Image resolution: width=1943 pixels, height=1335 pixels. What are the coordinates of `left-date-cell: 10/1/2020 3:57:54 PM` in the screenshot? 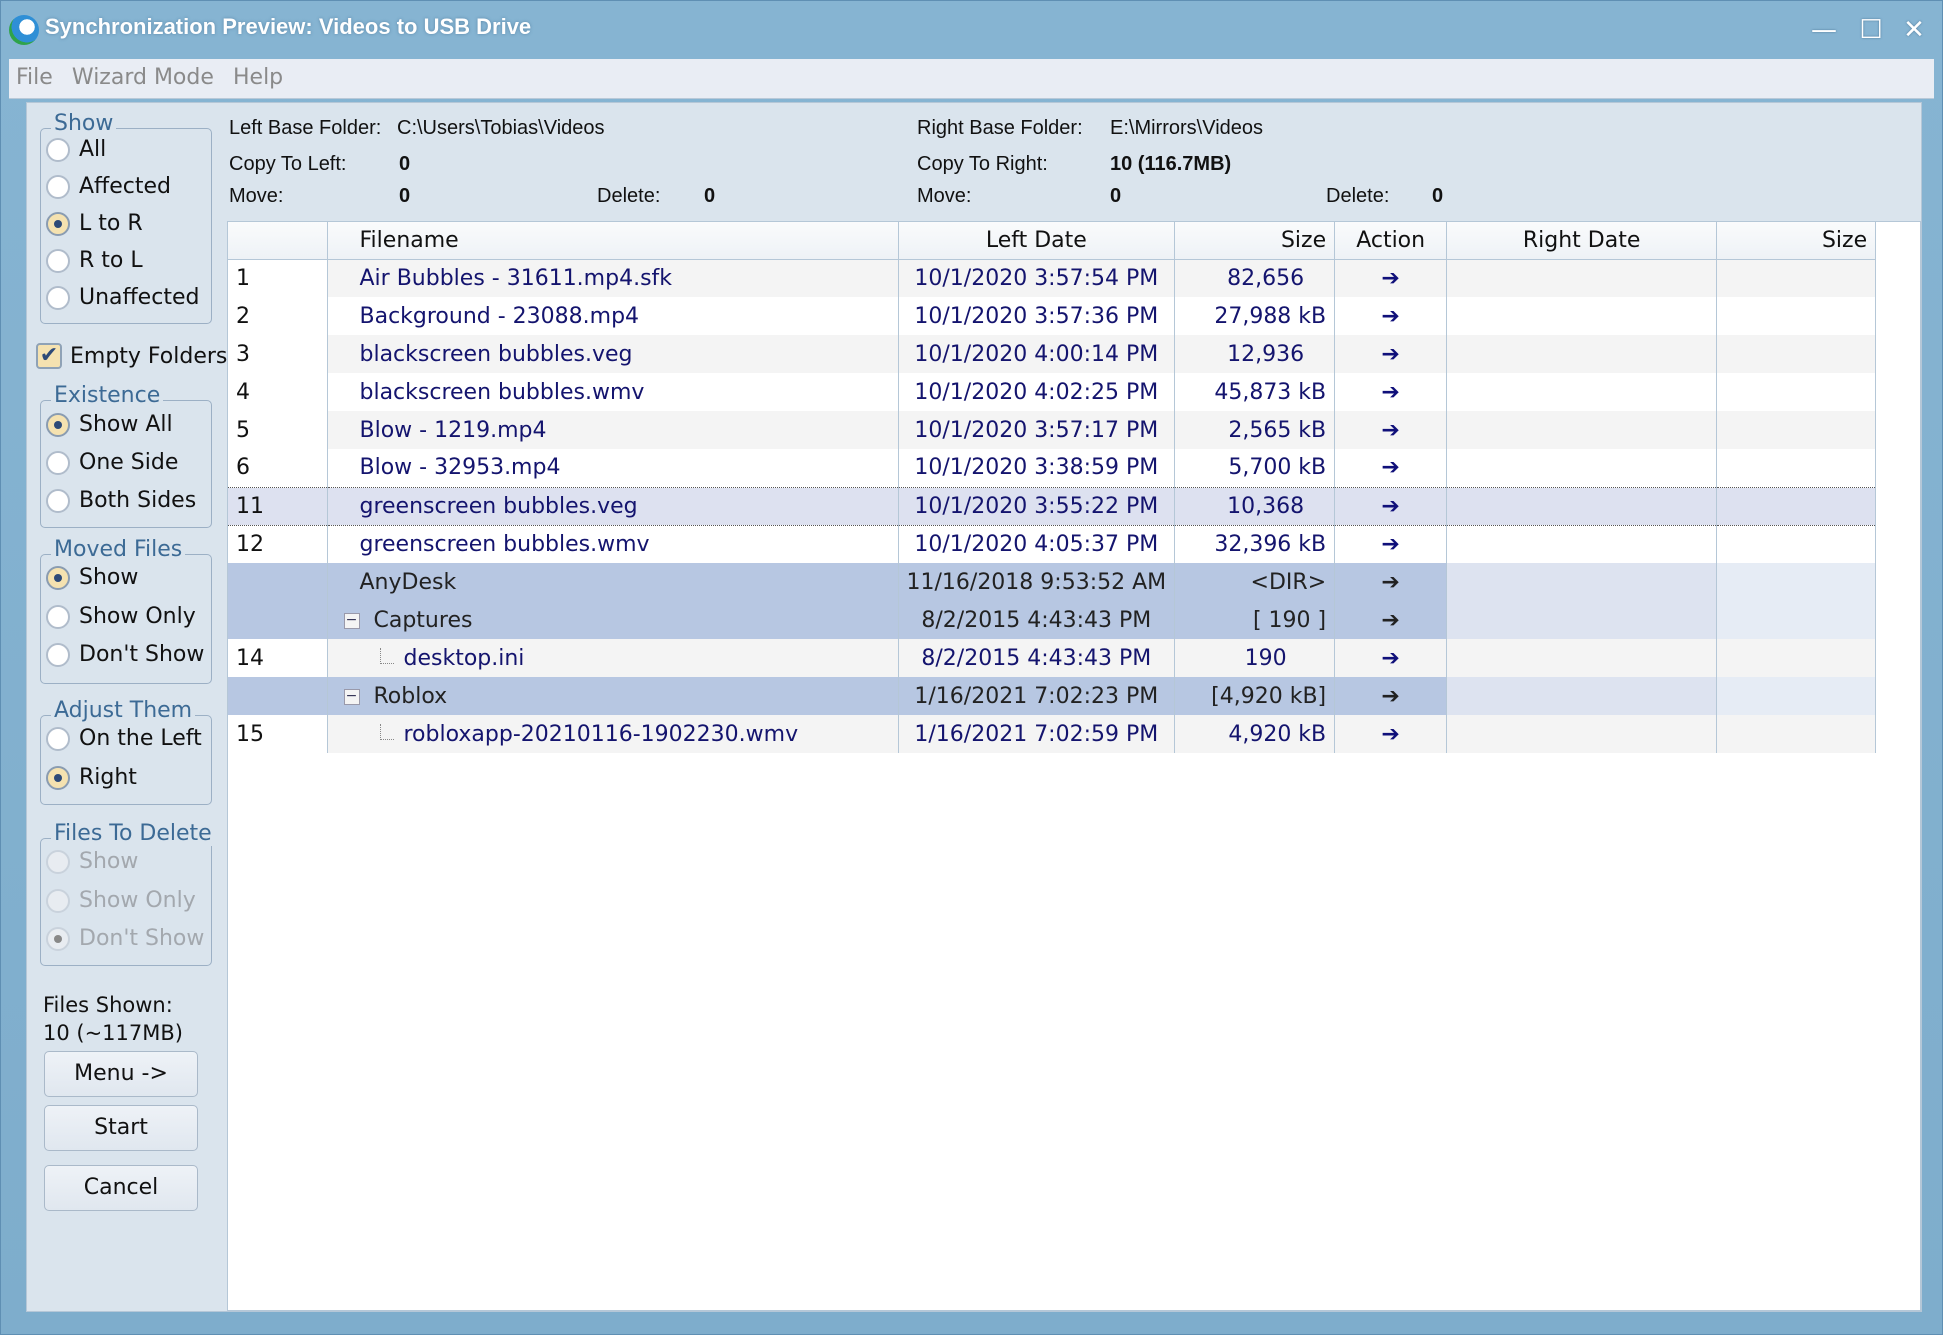 It's located at (1037, 278).